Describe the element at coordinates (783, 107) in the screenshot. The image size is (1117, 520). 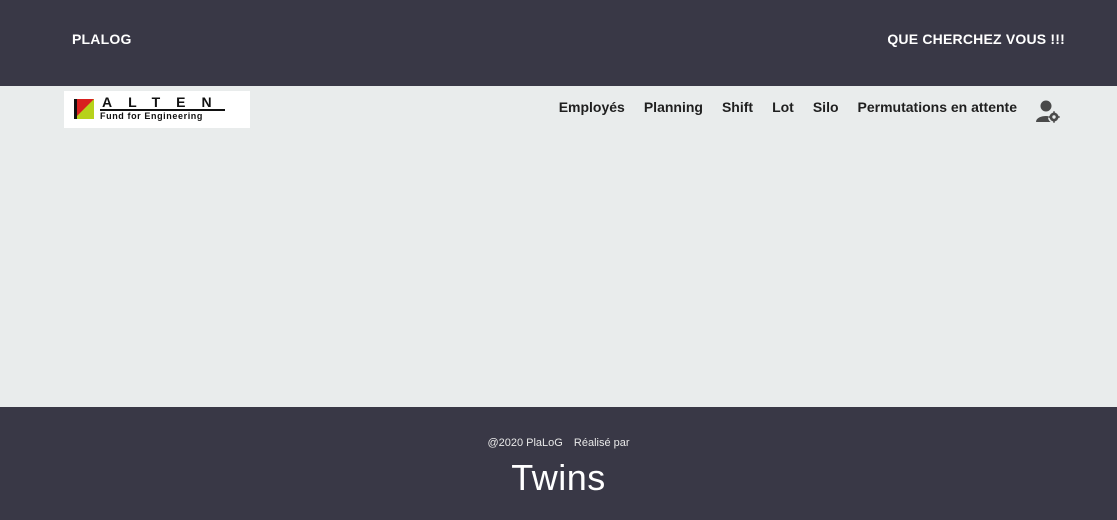
I see `nav-item-lot: Lot` at that location.